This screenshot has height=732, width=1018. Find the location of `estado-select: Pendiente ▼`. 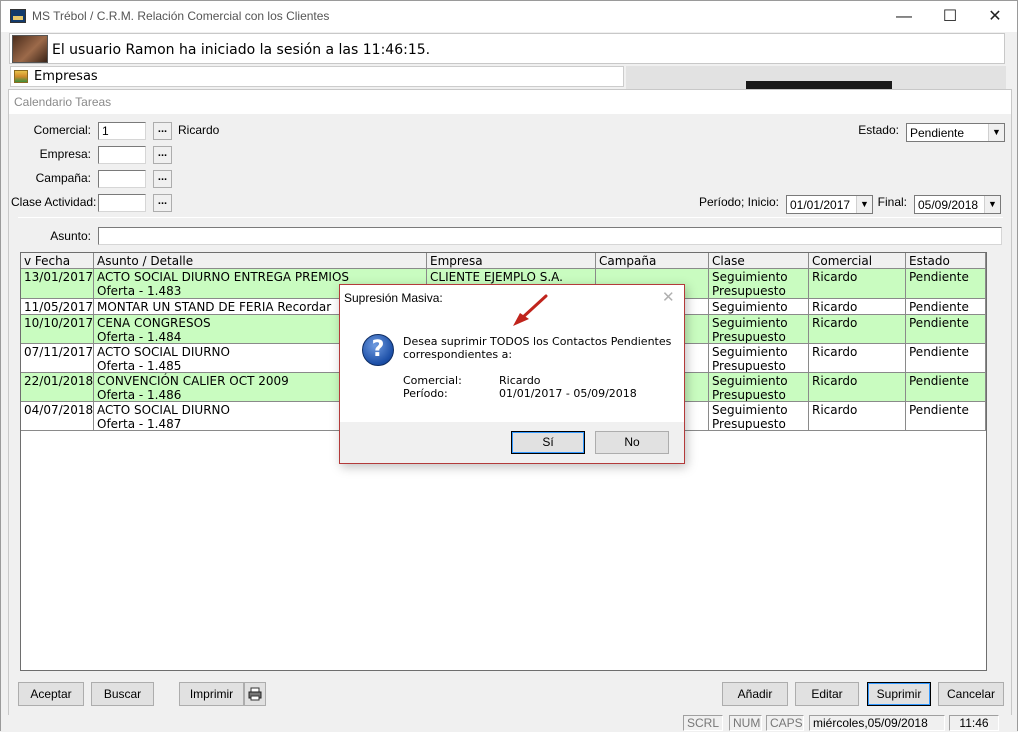

estado-select: Pendiente ▼ is located at coordinates (955, 132).